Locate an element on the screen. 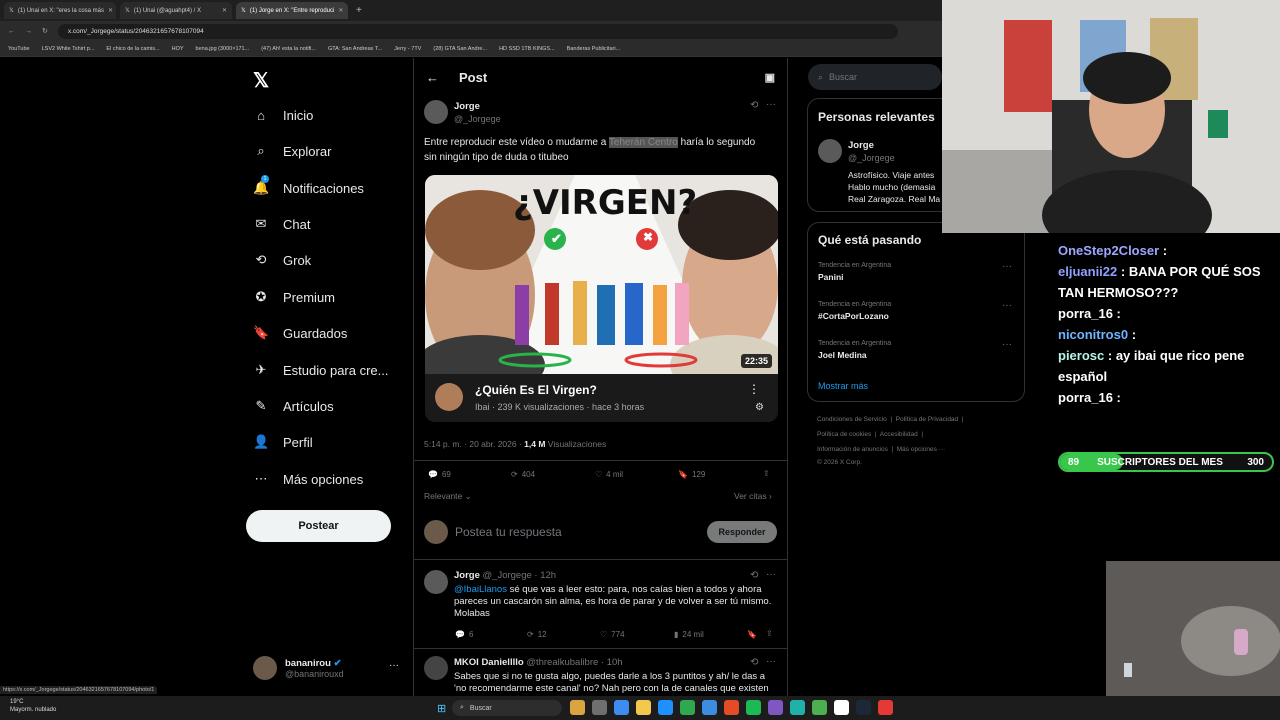 Image resolution: width=1280 pixels, height=720 pixels. reply-stat: 💬 69 is located at coordinates (439, 474).